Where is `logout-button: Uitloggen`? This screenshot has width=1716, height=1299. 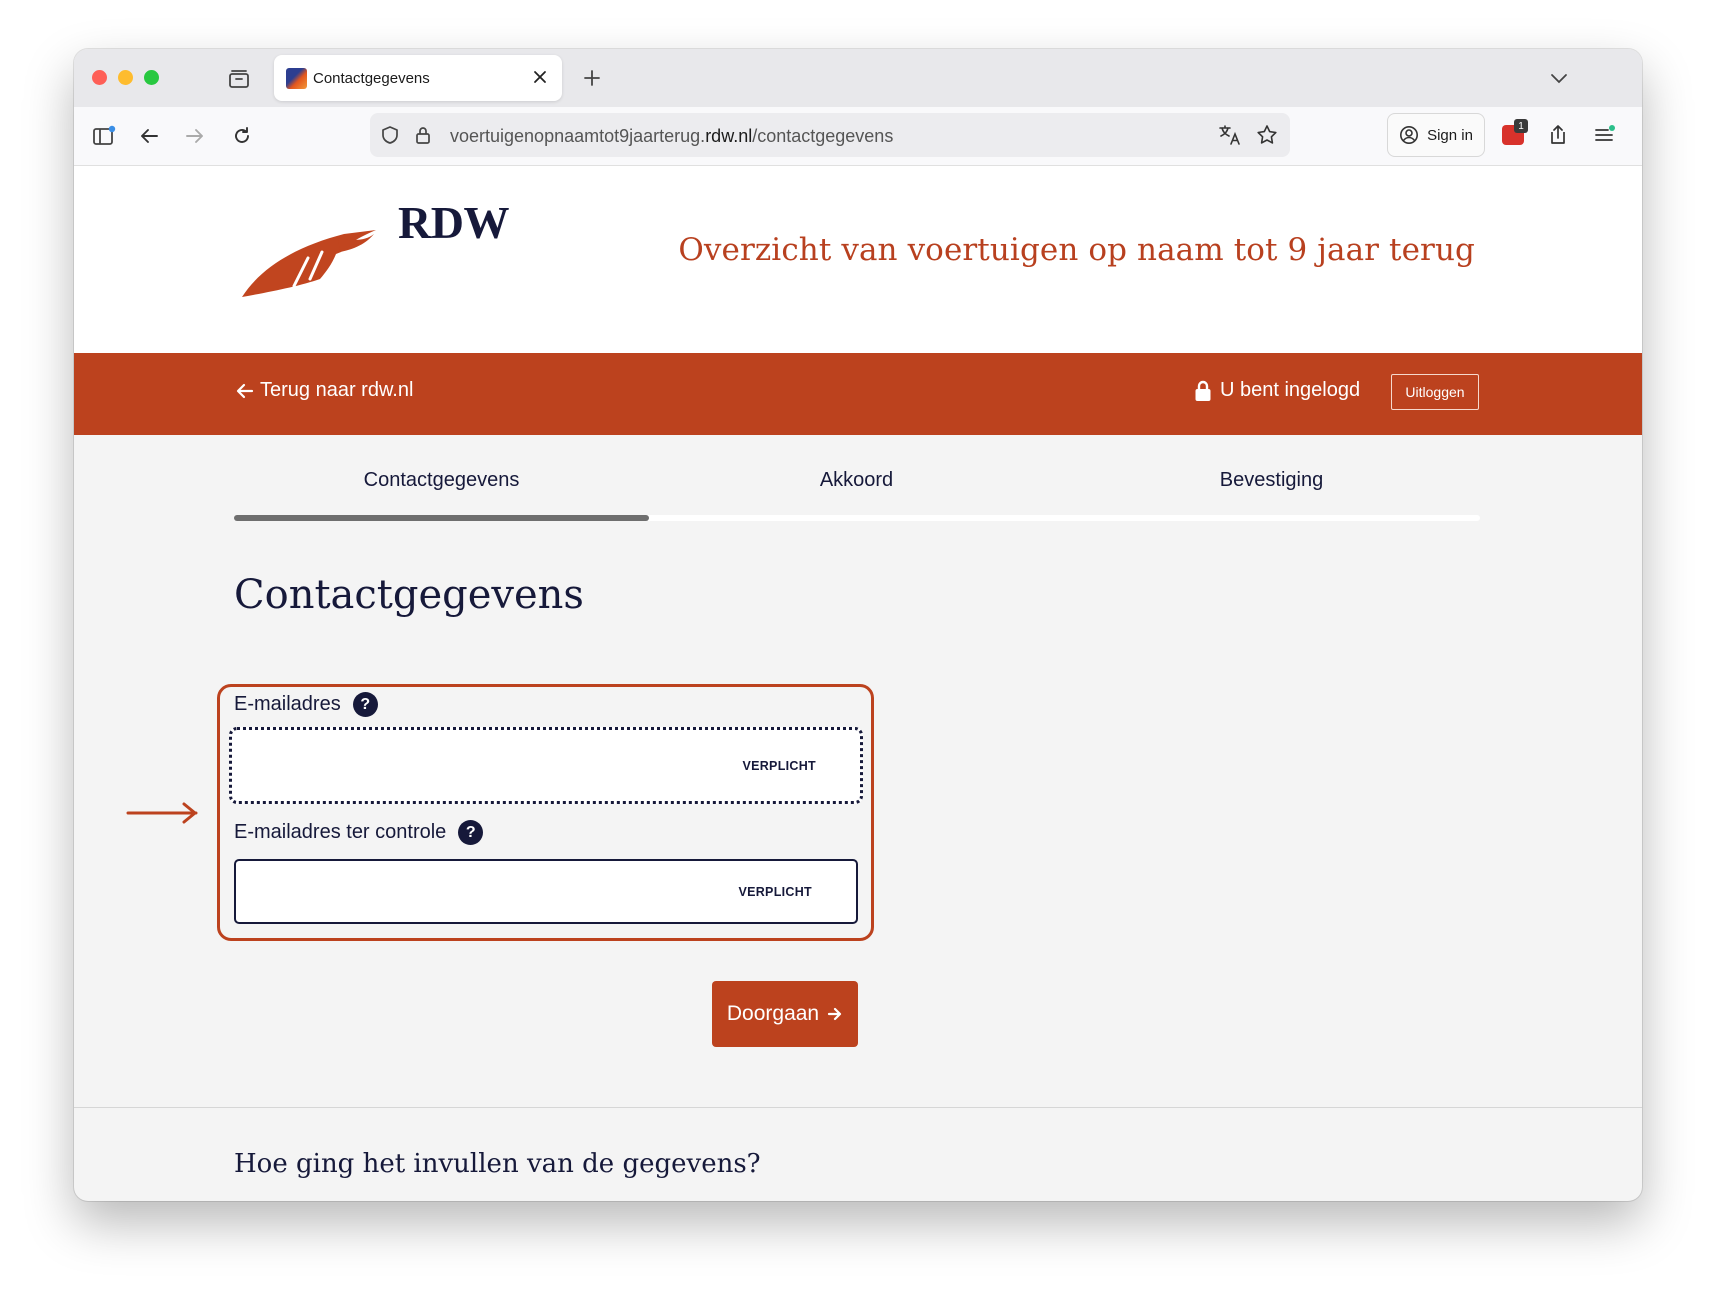
logout-button: Uitloggen is located at coordinates (1435, 392).